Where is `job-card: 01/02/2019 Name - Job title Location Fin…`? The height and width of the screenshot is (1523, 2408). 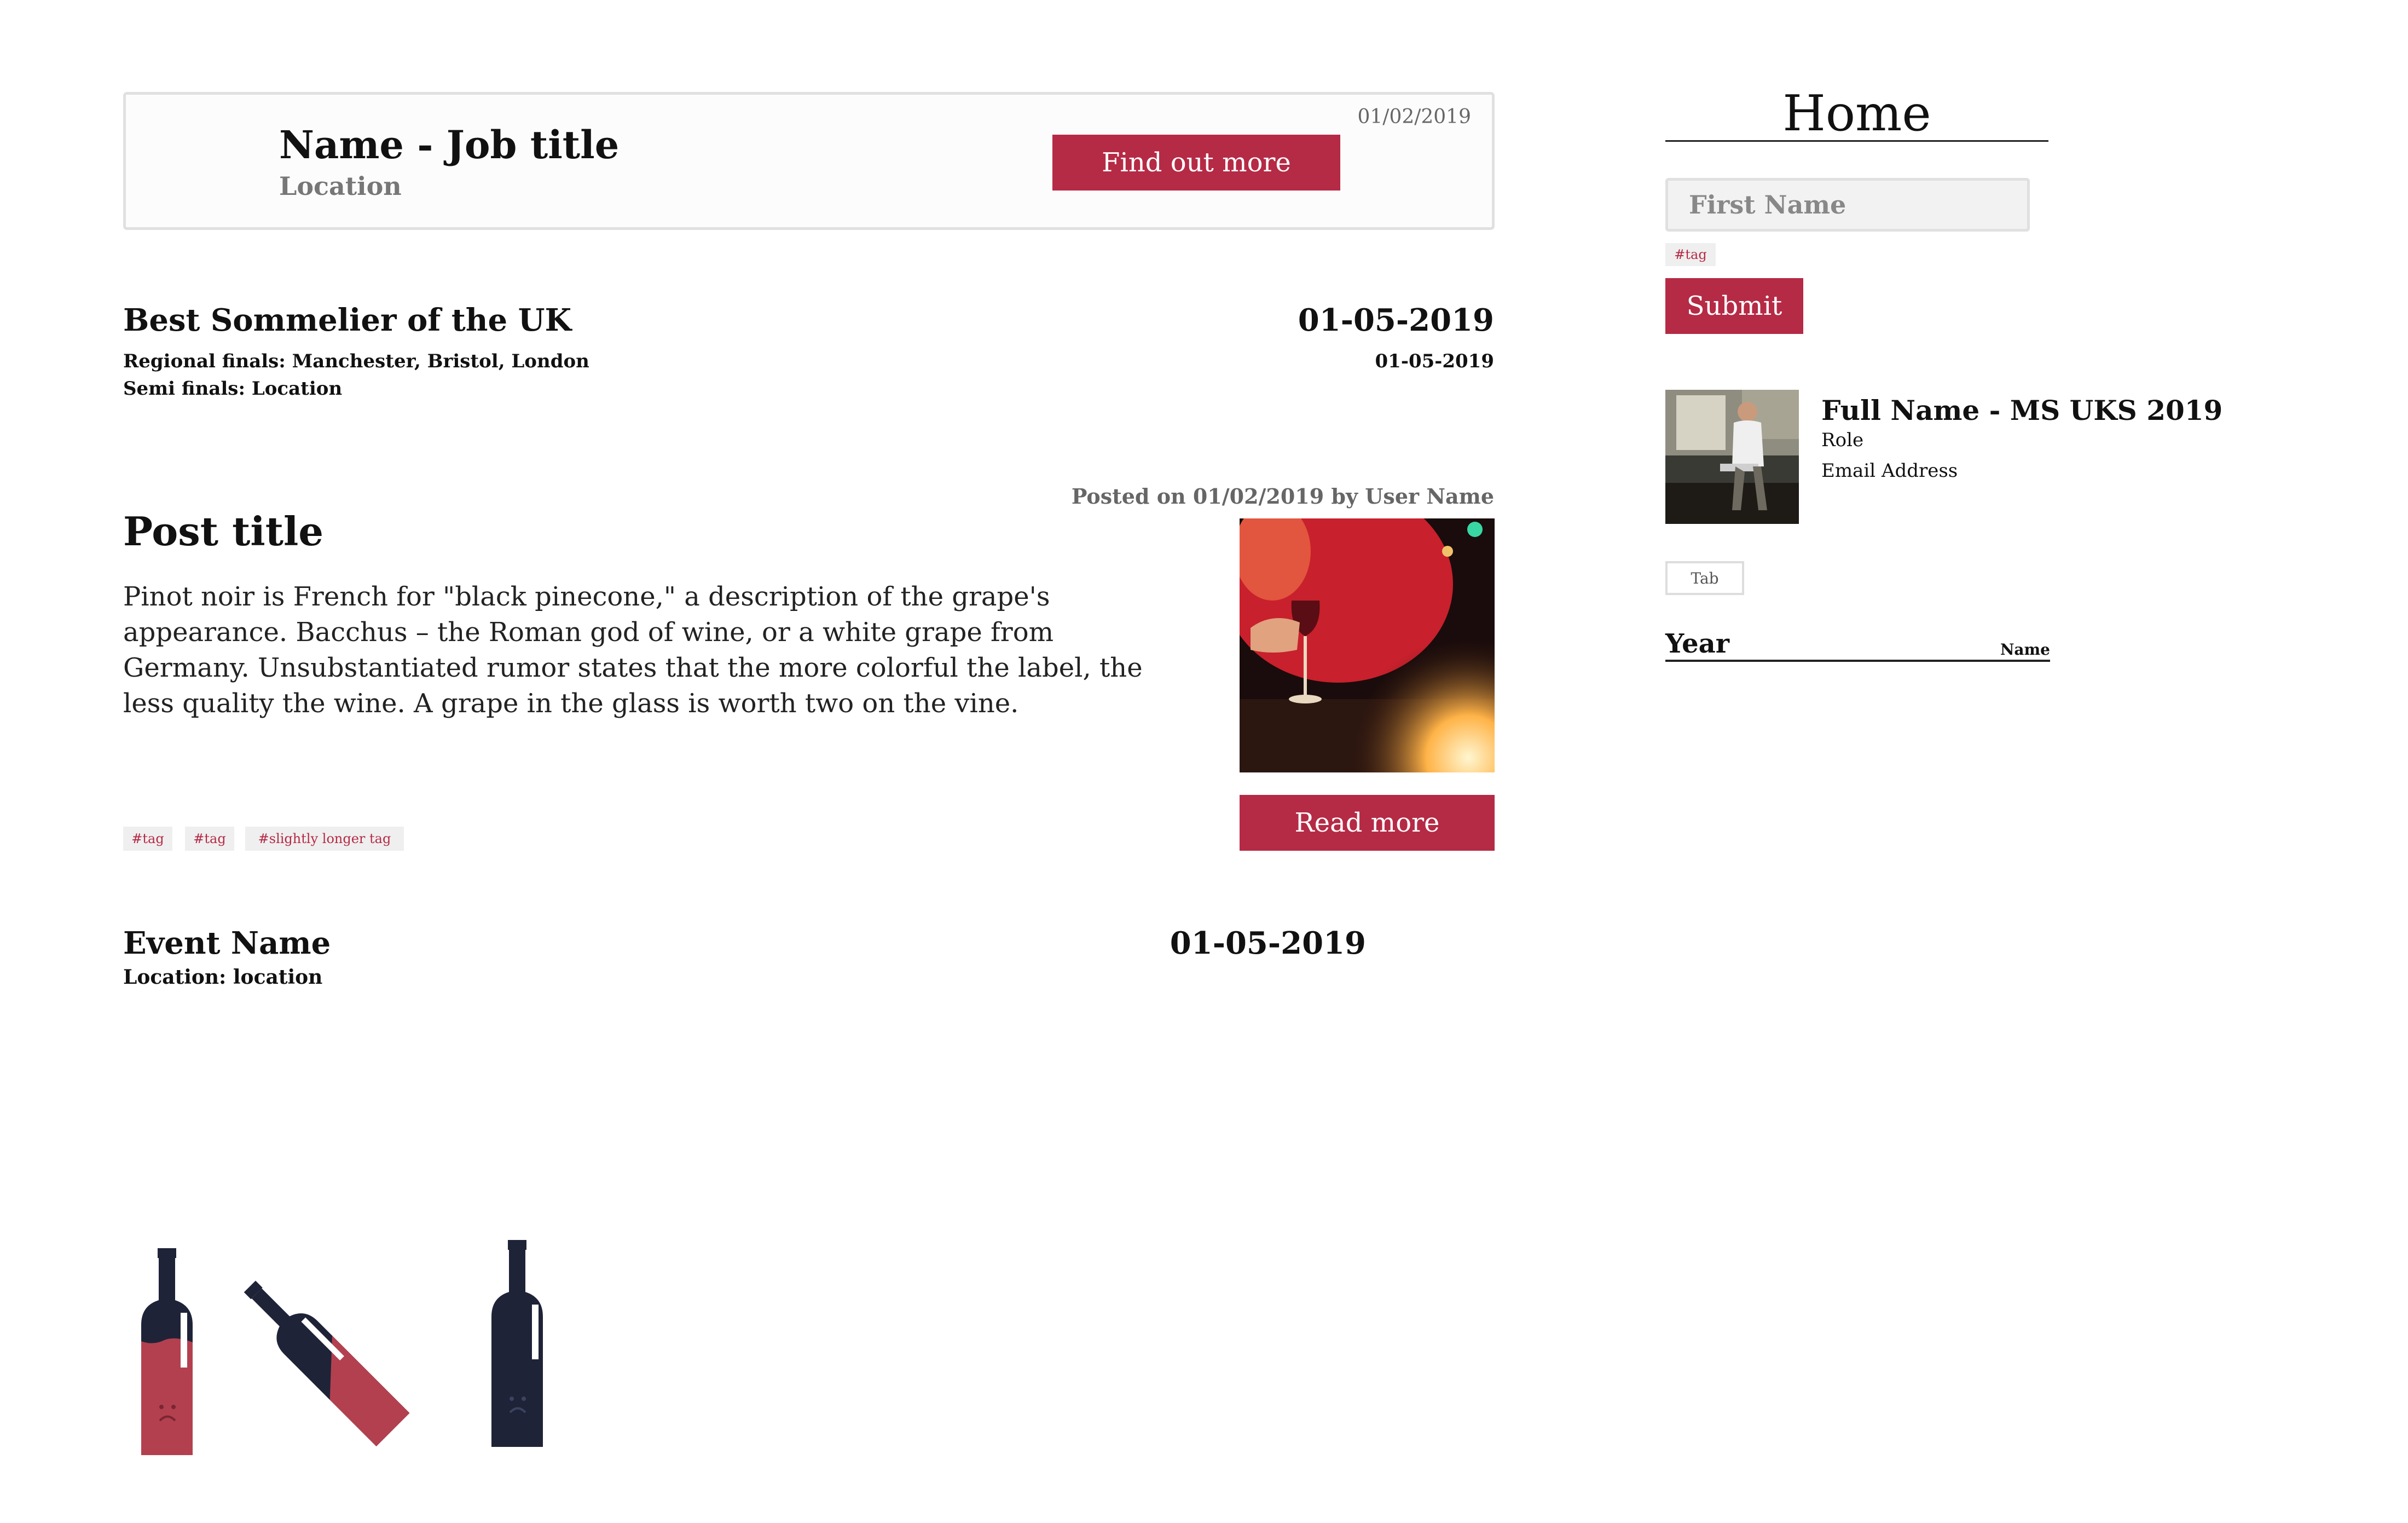 job-card: 01/02/2019 Name - Job title Location Fin… is located at coordinates (809, 161).